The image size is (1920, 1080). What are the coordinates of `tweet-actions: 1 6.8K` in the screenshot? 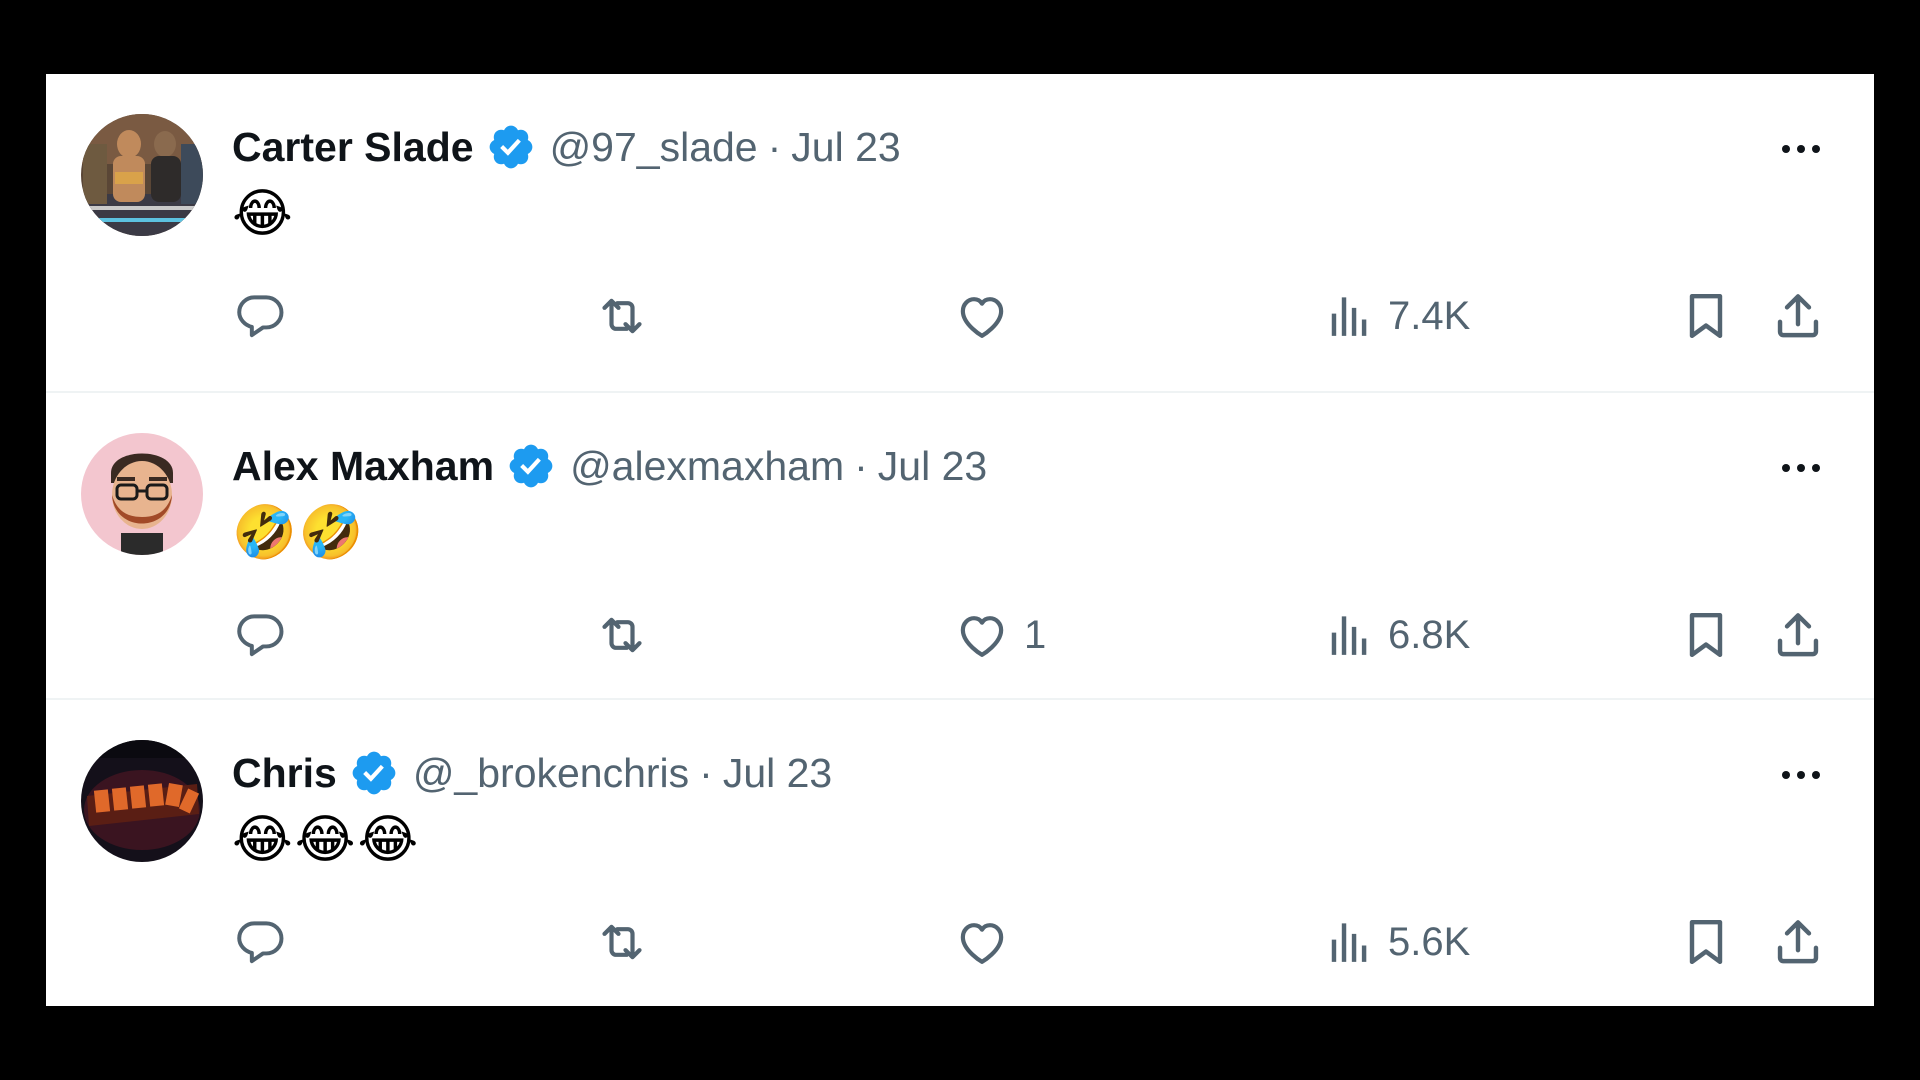 It's located at (1029, 635).